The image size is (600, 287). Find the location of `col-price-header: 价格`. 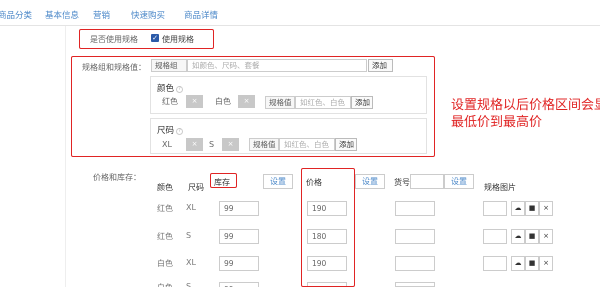

col-price-header: 价格 is located at coordinates (314, 182).